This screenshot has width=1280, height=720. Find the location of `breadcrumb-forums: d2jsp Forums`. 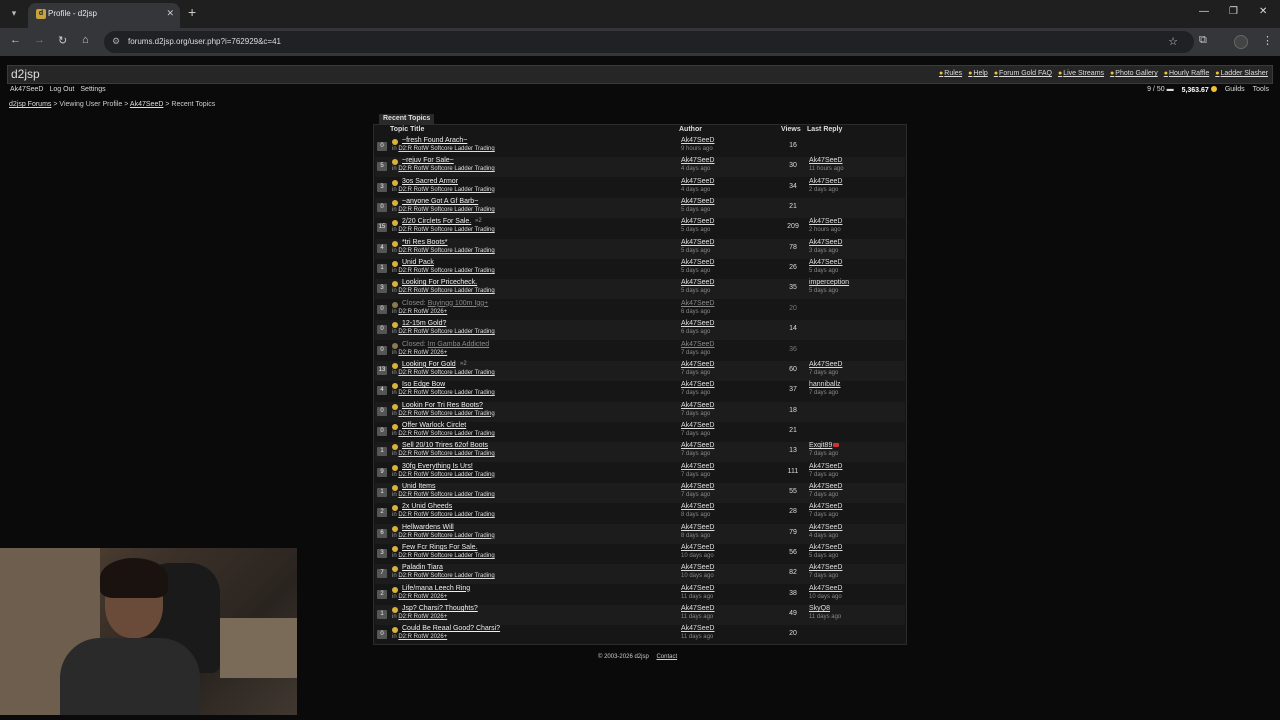

breadcrumb-forums: d2jsp Forums is located at coordinates (30, 104).